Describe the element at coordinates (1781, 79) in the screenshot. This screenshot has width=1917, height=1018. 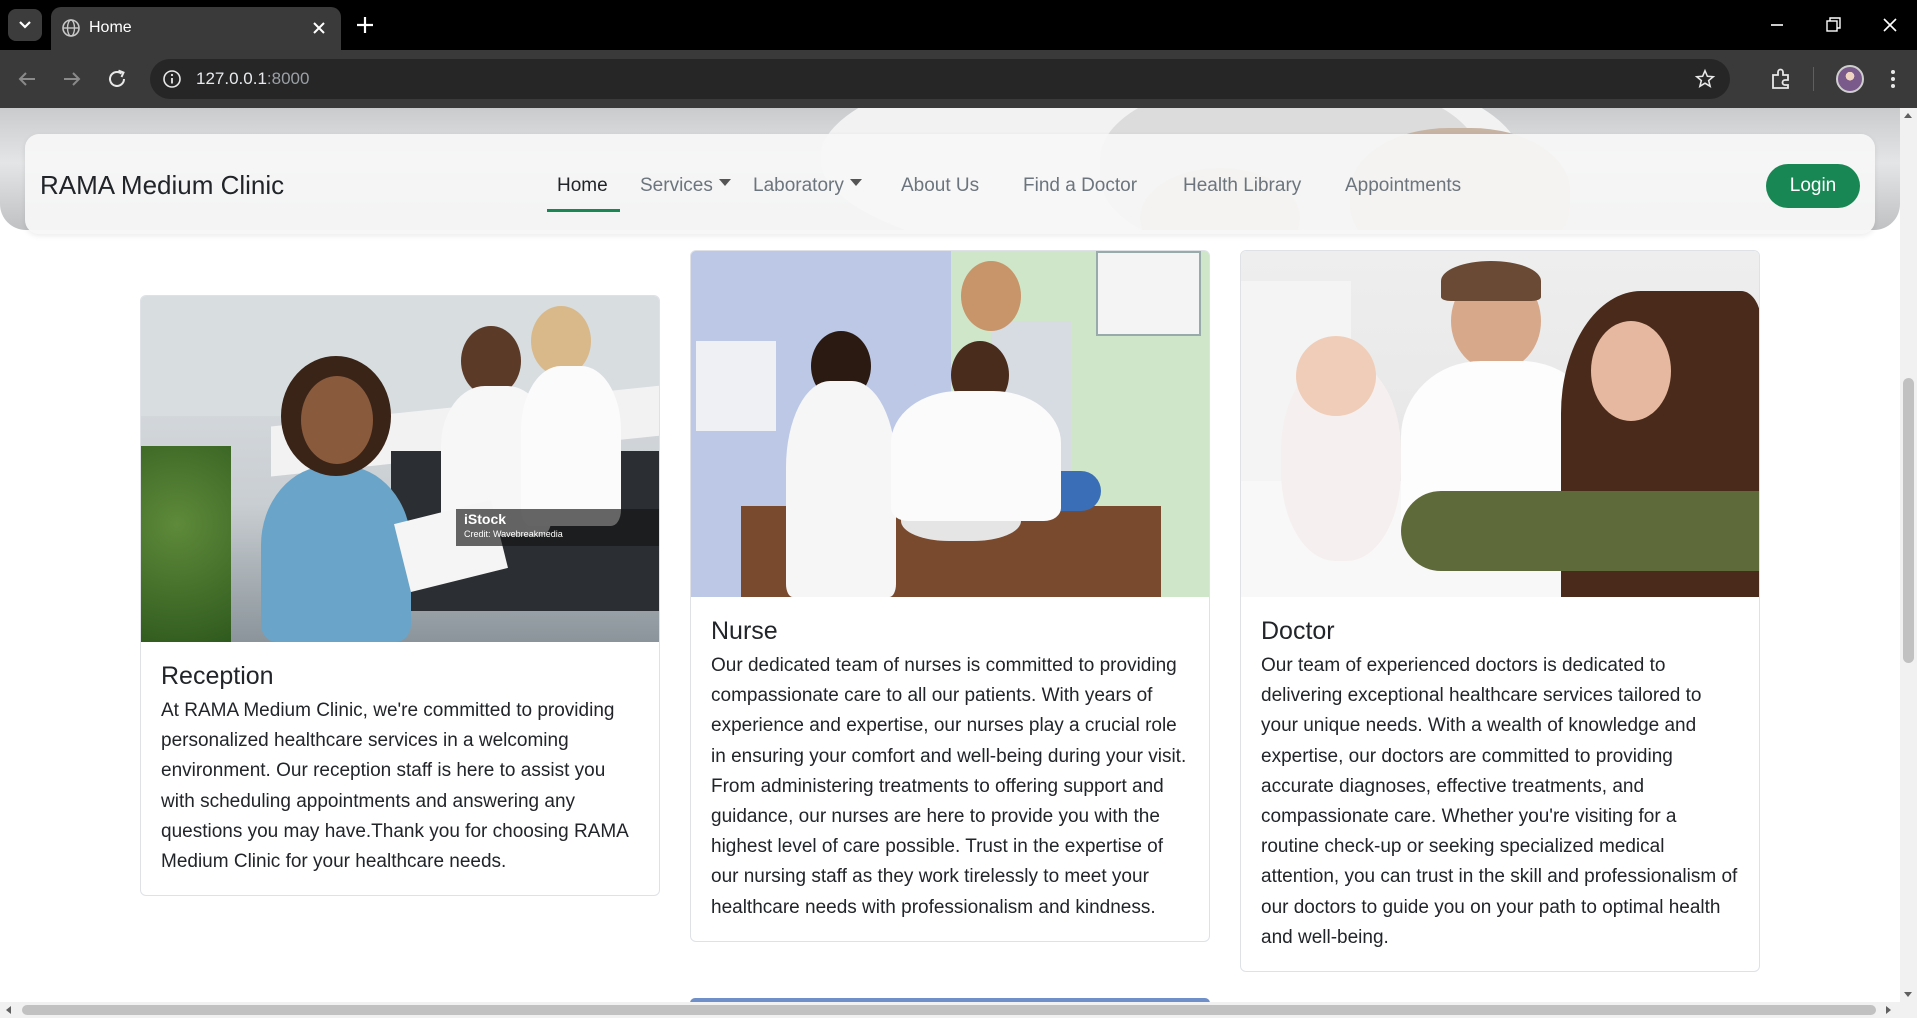
I see `extensions-icon` at that location.